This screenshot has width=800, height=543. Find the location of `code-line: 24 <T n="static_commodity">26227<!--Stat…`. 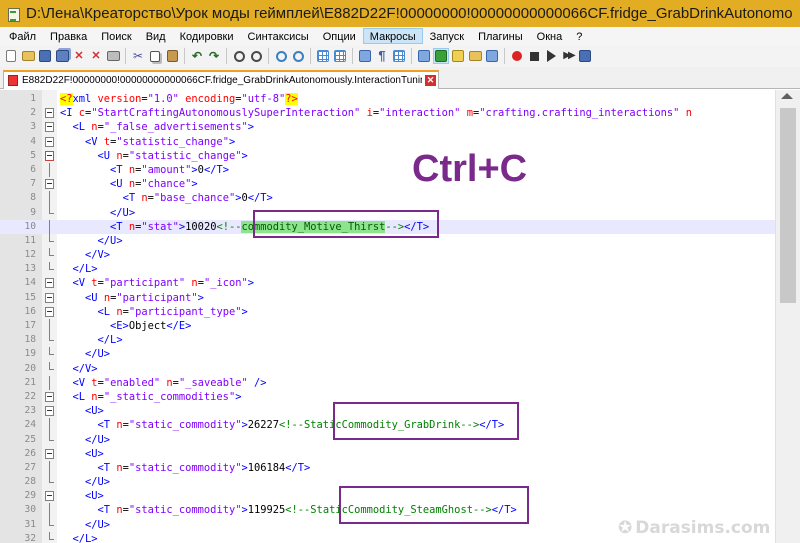

code-line: 24 <T n="static_commodity">26227<!--Stat… is located at coordinates (387, 425).